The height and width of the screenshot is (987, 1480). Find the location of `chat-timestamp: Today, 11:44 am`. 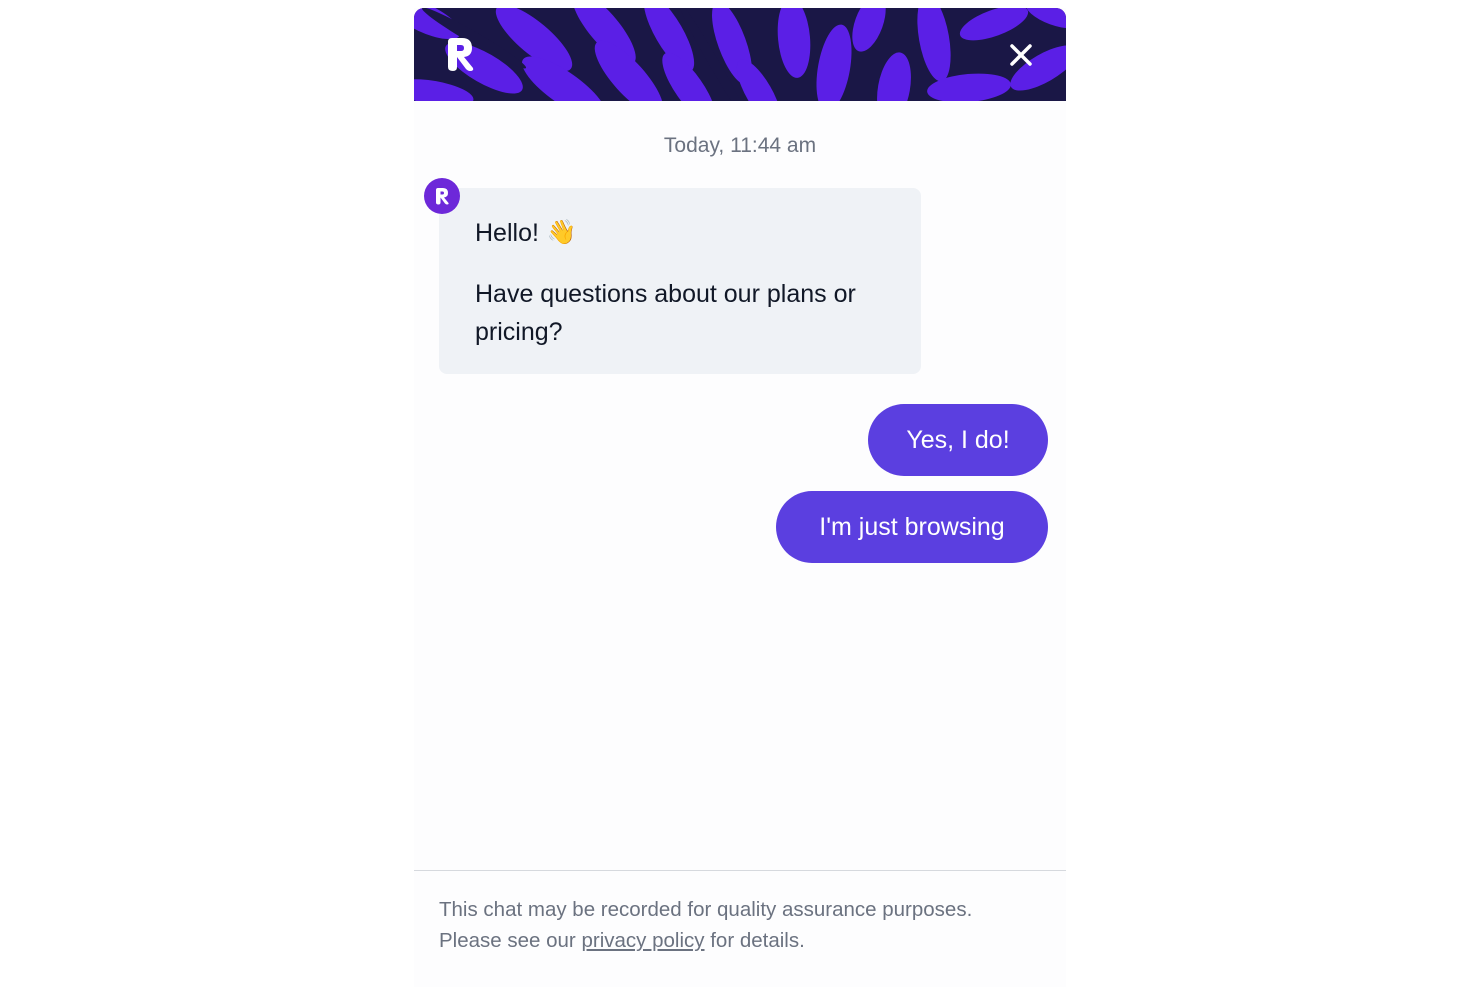

chat-timestamp: Today, 11:44 am is located at coordinates (740, 145).